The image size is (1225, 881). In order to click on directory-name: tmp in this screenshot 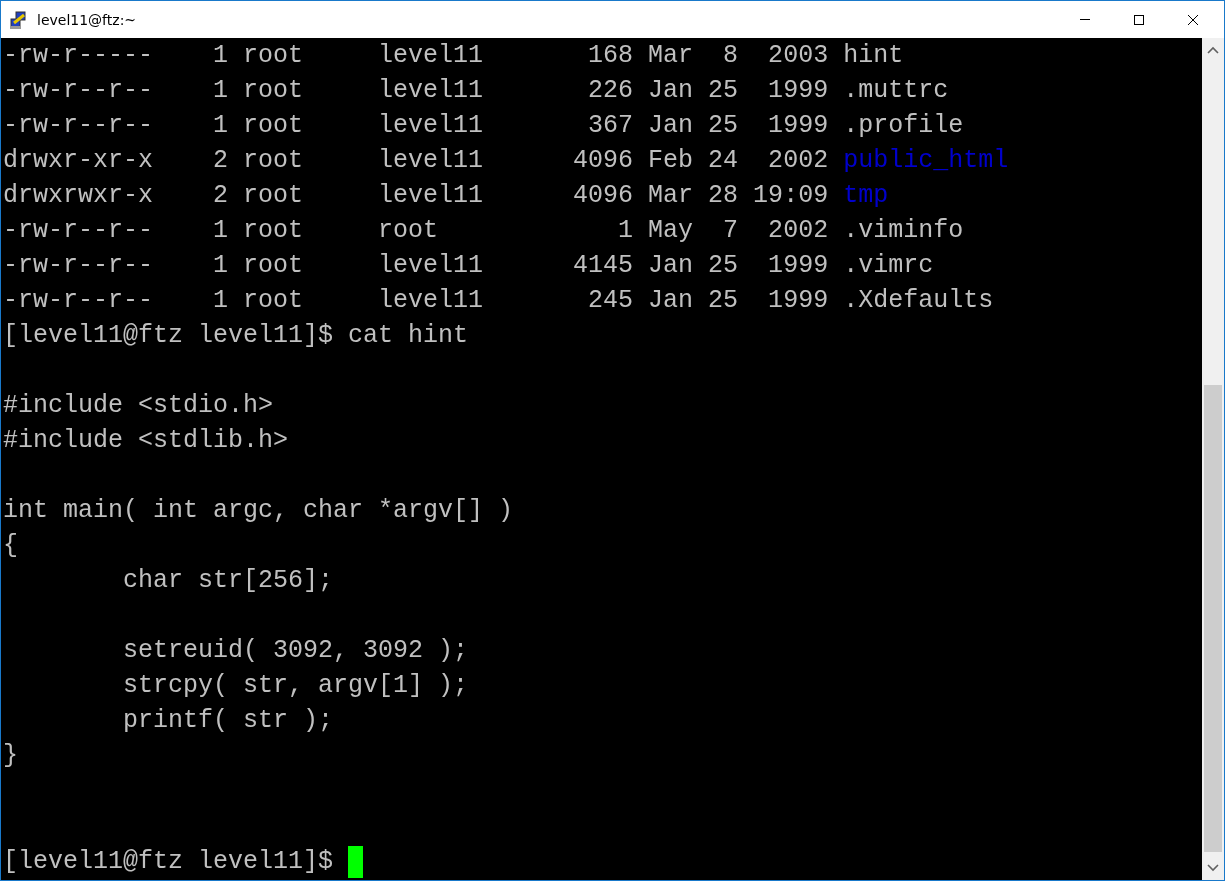, I will do `click(866, 196)`.